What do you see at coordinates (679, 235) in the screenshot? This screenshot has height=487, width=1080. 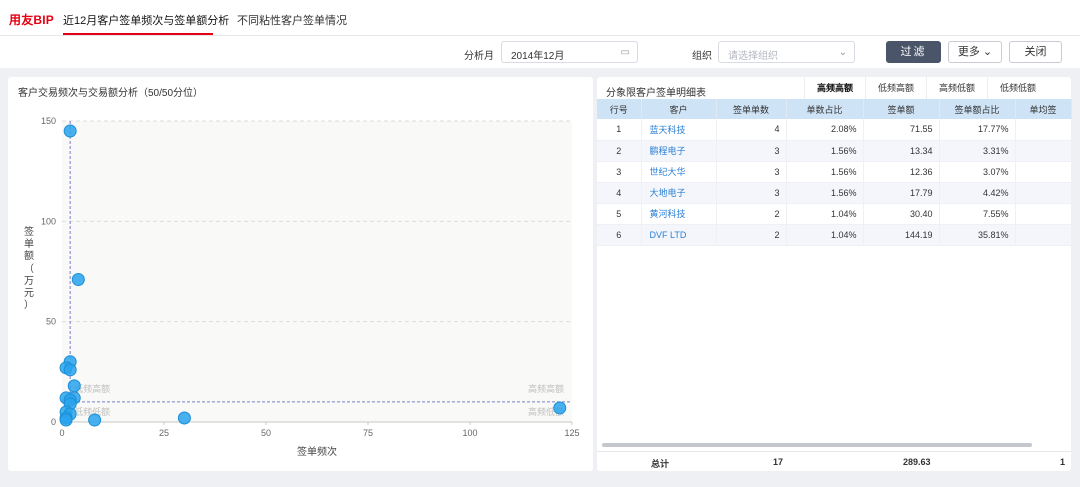 I see `customer-link: DVF LTD` at bounding box center [679, 235].